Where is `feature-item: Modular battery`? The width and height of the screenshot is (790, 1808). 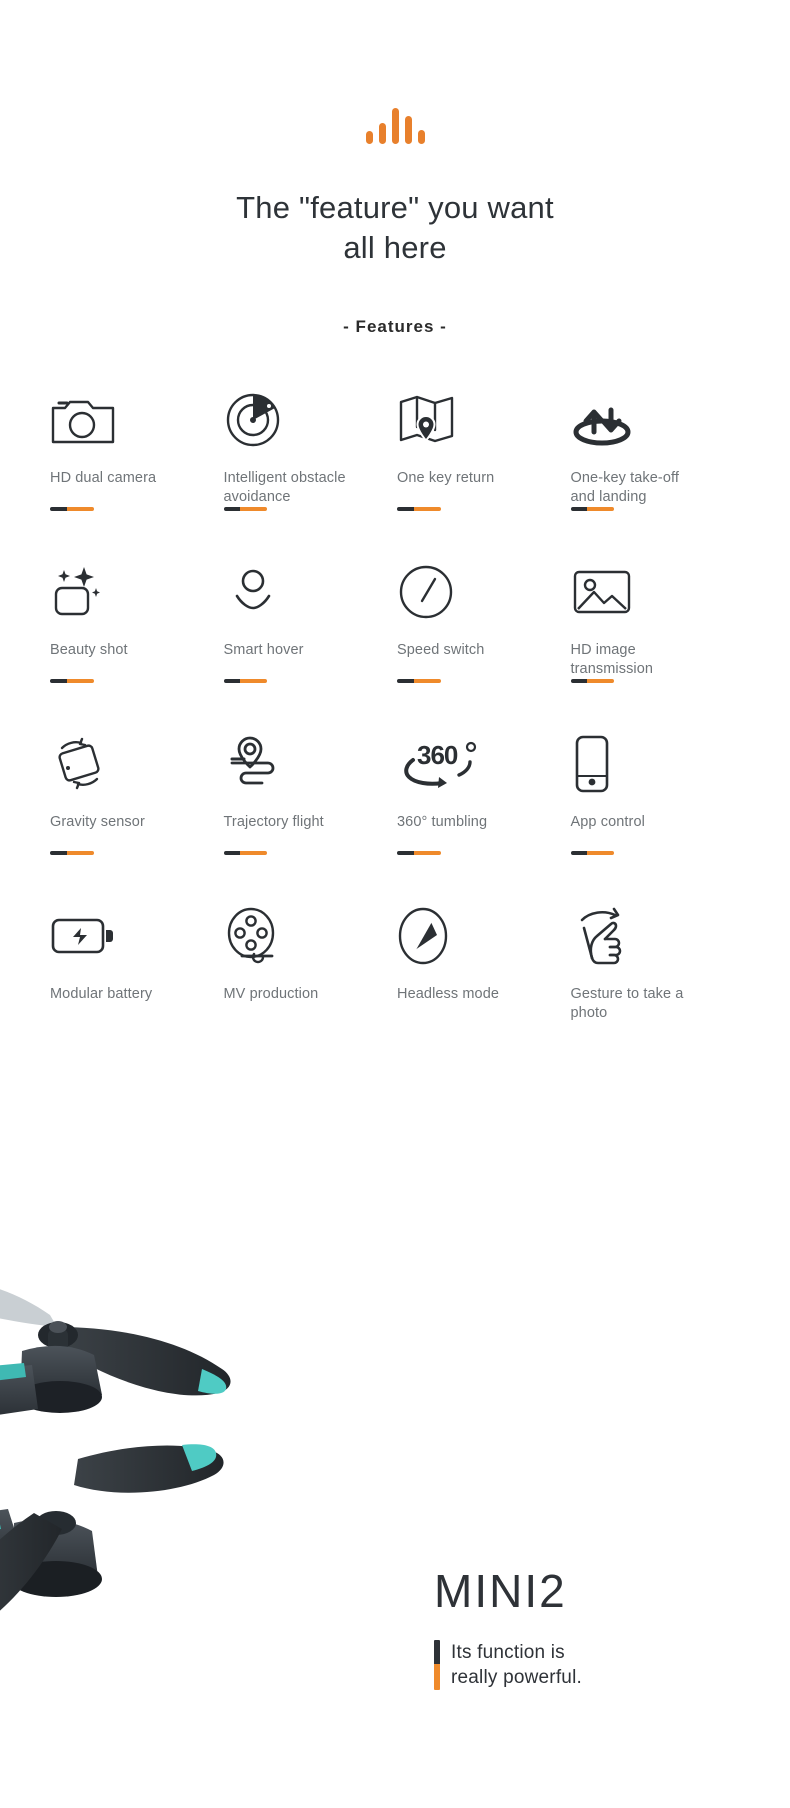
feature-item: Modular battery is located at coordinates (137, 974).